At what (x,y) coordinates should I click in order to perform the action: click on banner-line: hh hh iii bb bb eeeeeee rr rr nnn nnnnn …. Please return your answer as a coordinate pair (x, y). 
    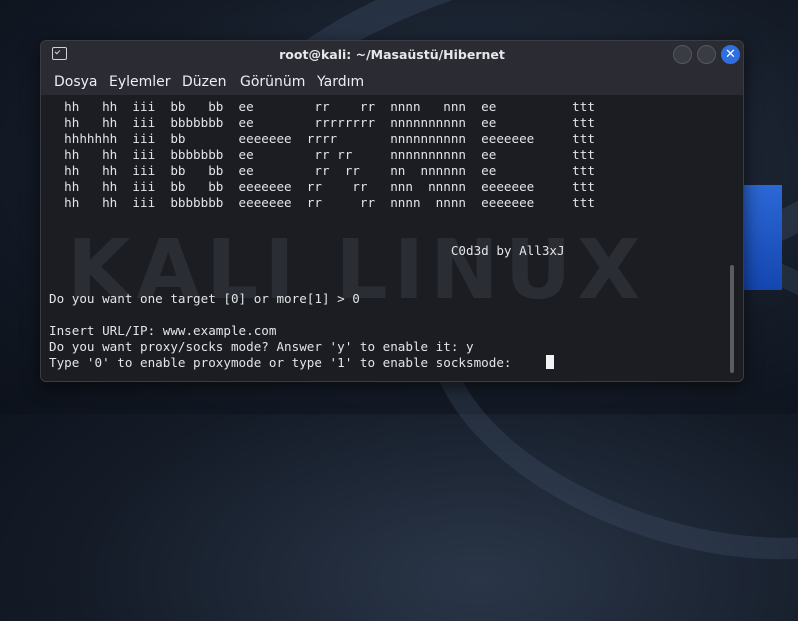
    Looking at the image, I should click on (322, 186).